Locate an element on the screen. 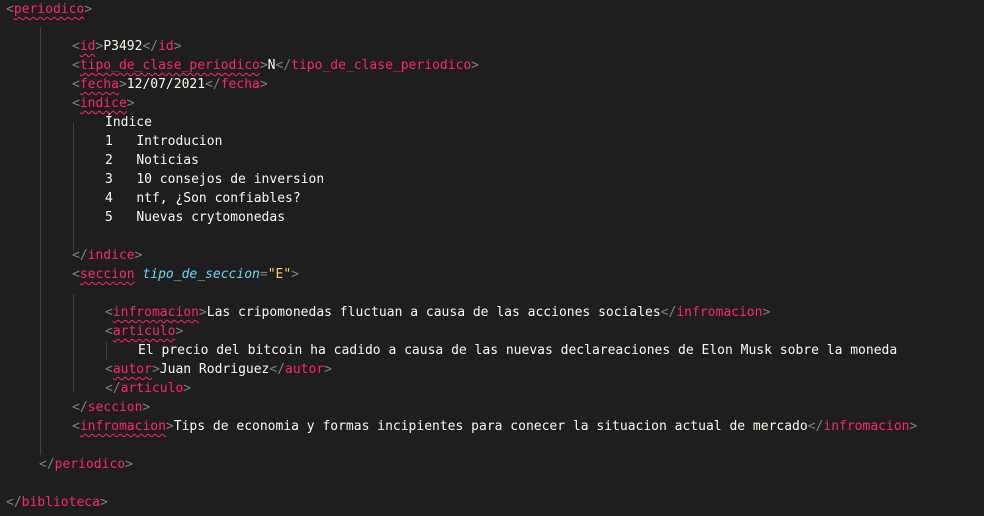 The width and height of the screenshot is (984, 516). code-line: </biblioteca> is located at coordinates (57, 502).